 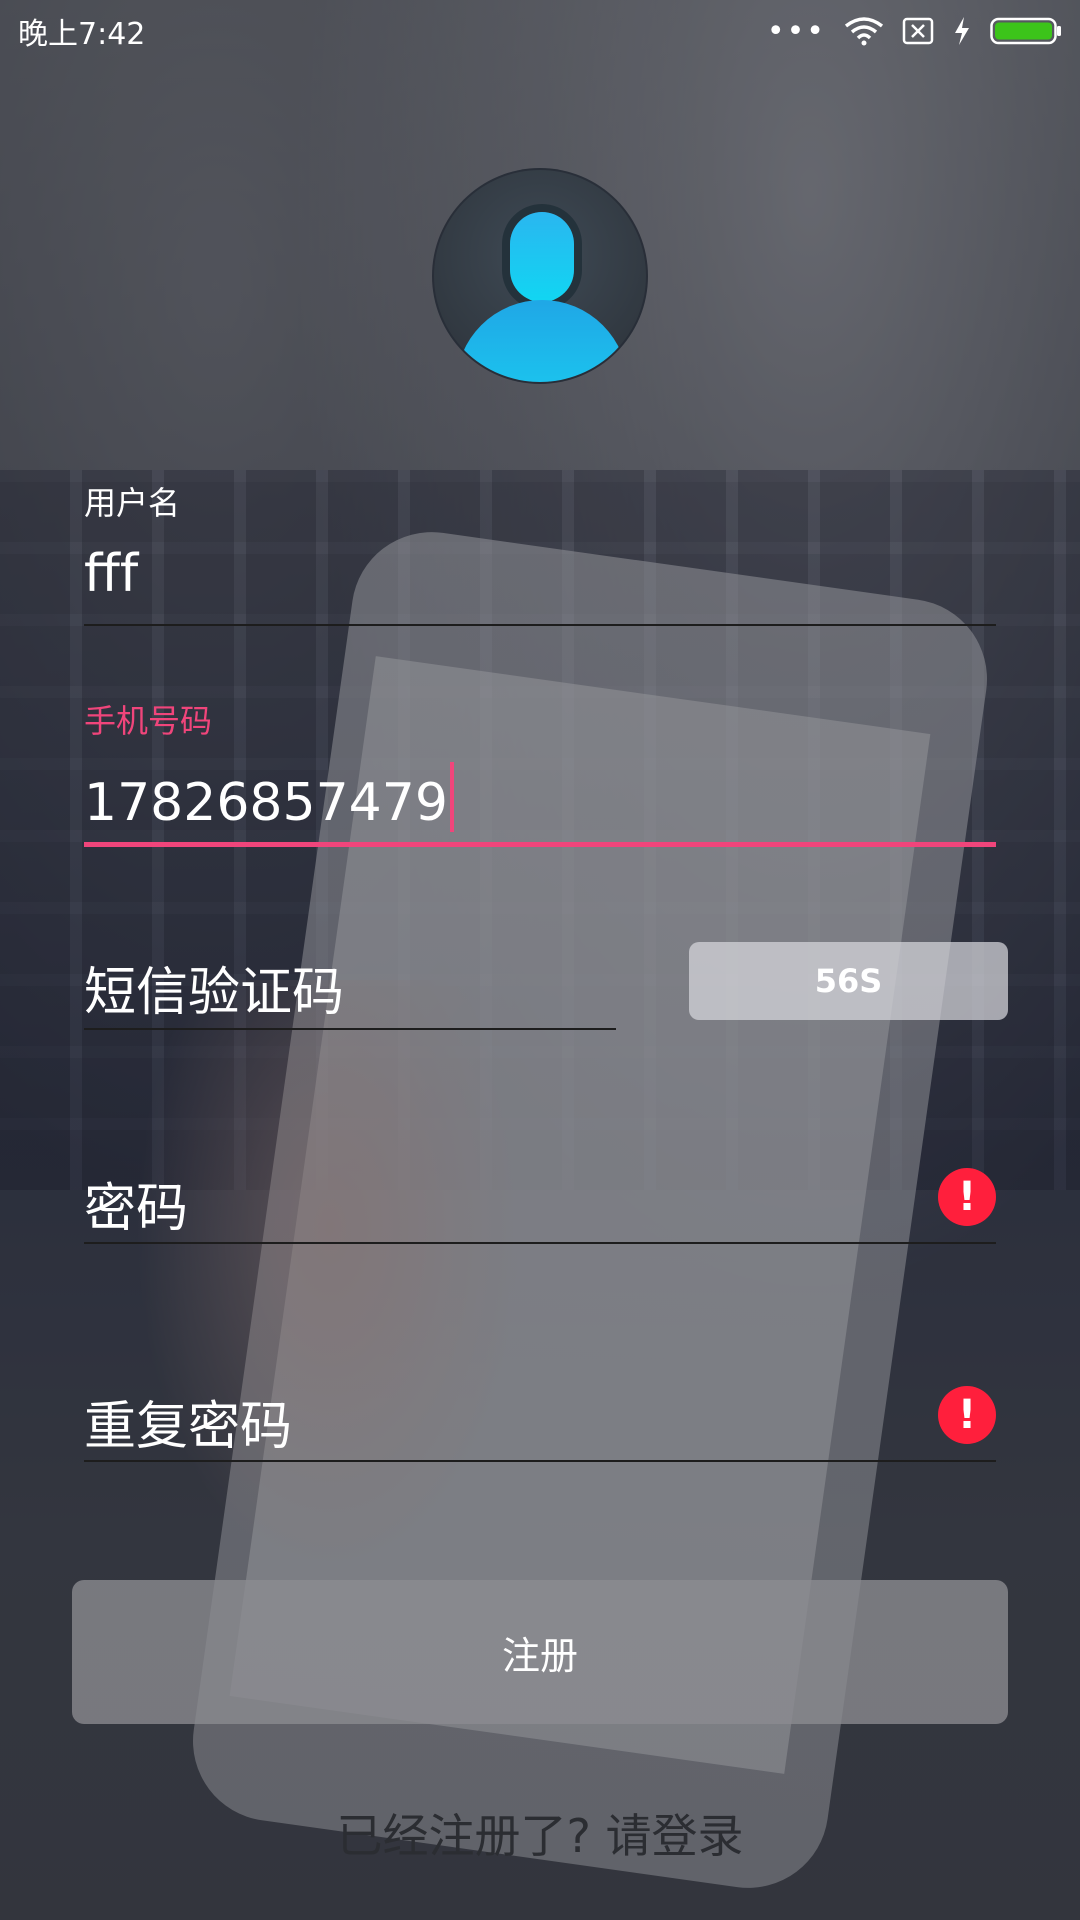 What do you see at coordinates (214, 993) in the screenshot?
I see `sms-code-placeholder: 短信验证码` at bounding box center [214, 993].